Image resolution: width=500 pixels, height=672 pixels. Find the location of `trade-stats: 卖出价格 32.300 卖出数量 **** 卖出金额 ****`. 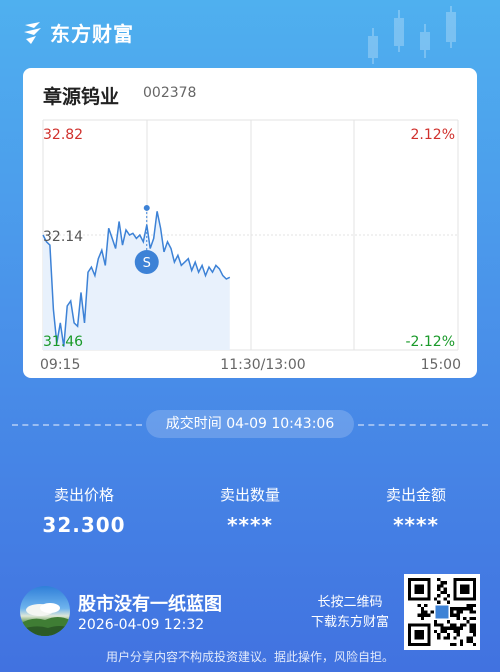

trade-stats: 卖出价格 32.300 卖出数量 **** 卖出金额 **** is located at coordinates (250, 514).